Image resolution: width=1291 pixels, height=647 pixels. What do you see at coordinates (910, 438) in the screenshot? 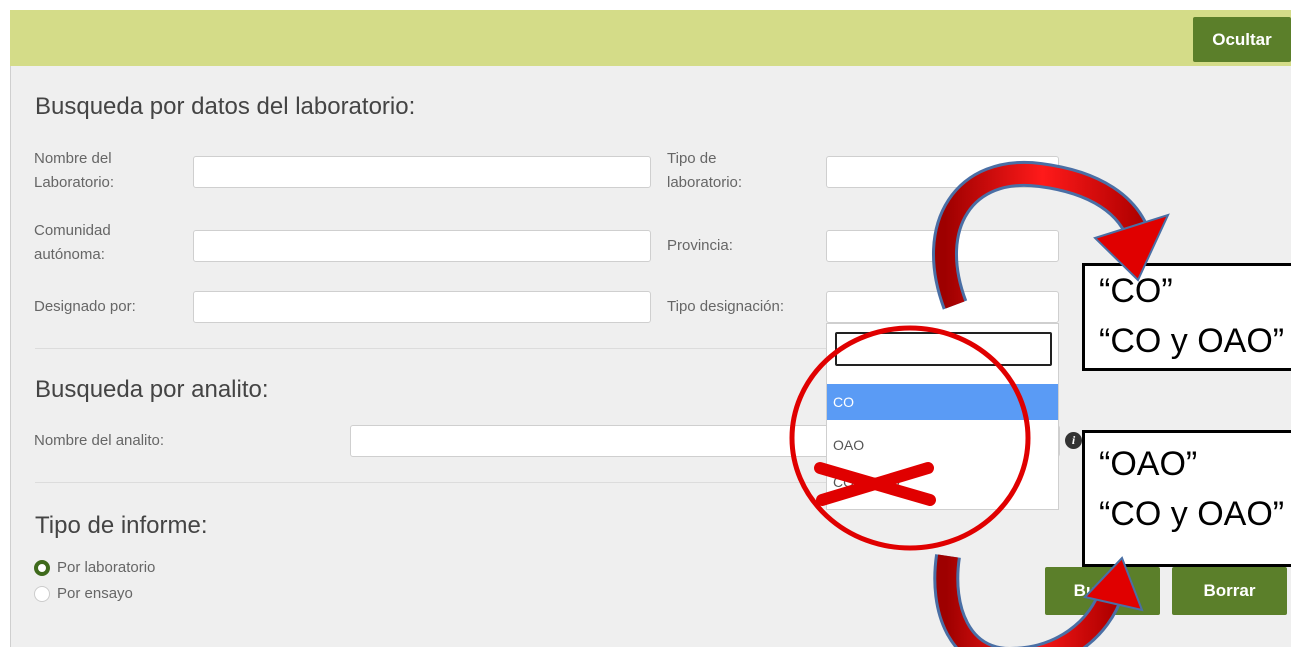
I see `highlight-circle` at bounding box center [910, 438].